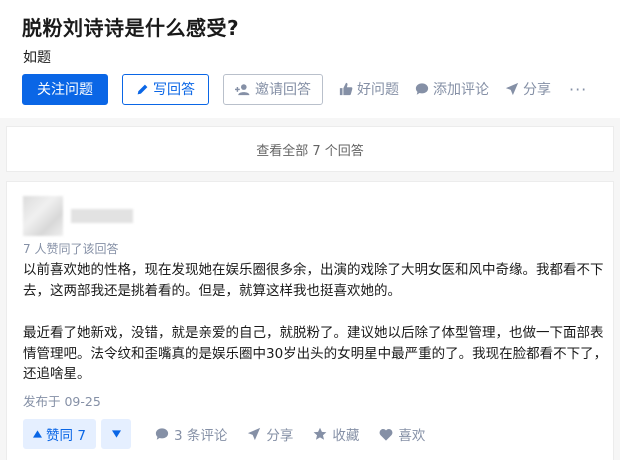 This screenshot has width=620, height=460. Describe the element at coordinates (461, 90) in the screenshot. I see `add-comment-label: 添加评论` at that location.